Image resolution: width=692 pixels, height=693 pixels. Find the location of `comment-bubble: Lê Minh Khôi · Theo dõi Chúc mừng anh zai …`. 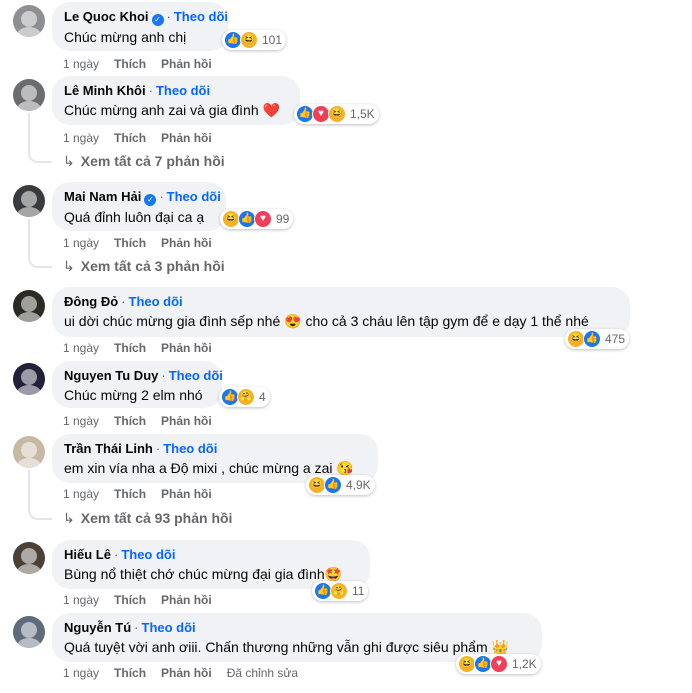

comment-bubble: Lê Minh Khôi · Theo dõi Chúc mừng anh zai … is located at coordinates (176, 100).